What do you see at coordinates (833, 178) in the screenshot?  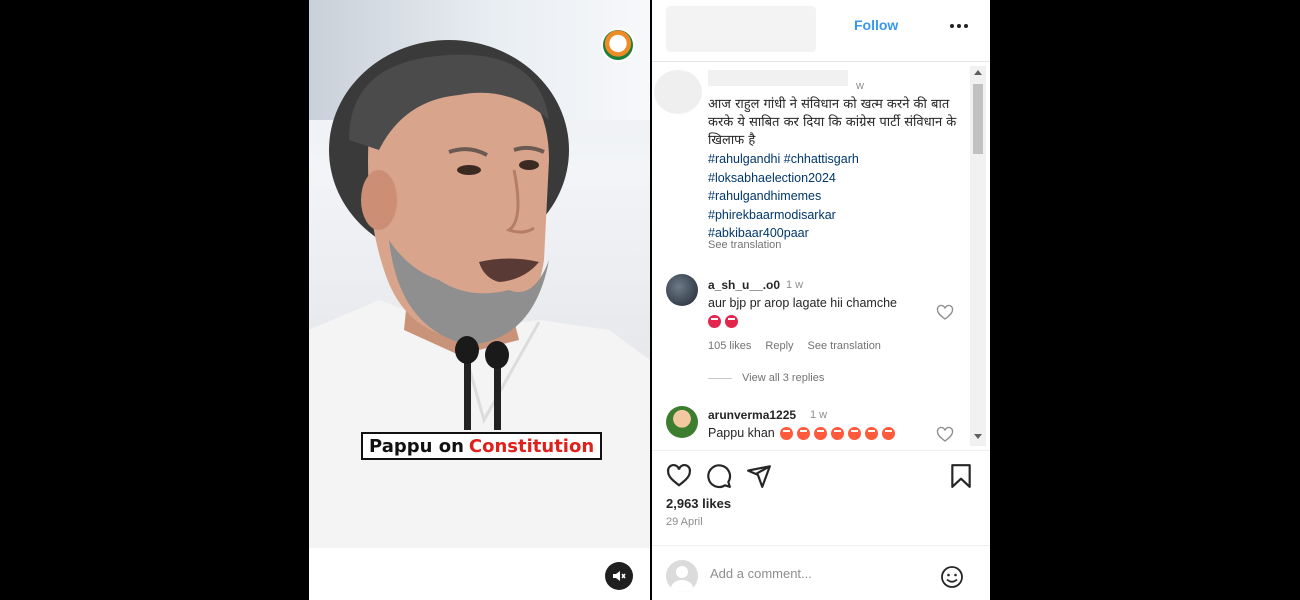 I see `hashtag: #loksabhaelection2024` at bounding box center [833, 178].